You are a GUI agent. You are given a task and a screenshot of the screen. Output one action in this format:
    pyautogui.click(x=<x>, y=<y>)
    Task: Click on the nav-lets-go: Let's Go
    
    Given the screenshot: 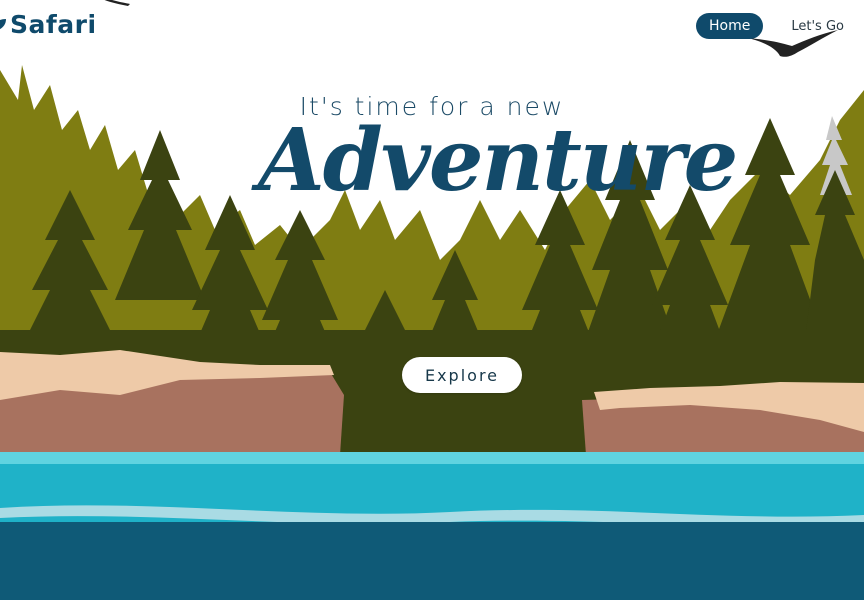 What is the action you would take?
    pyautogui.click(x=817, y=26)
    